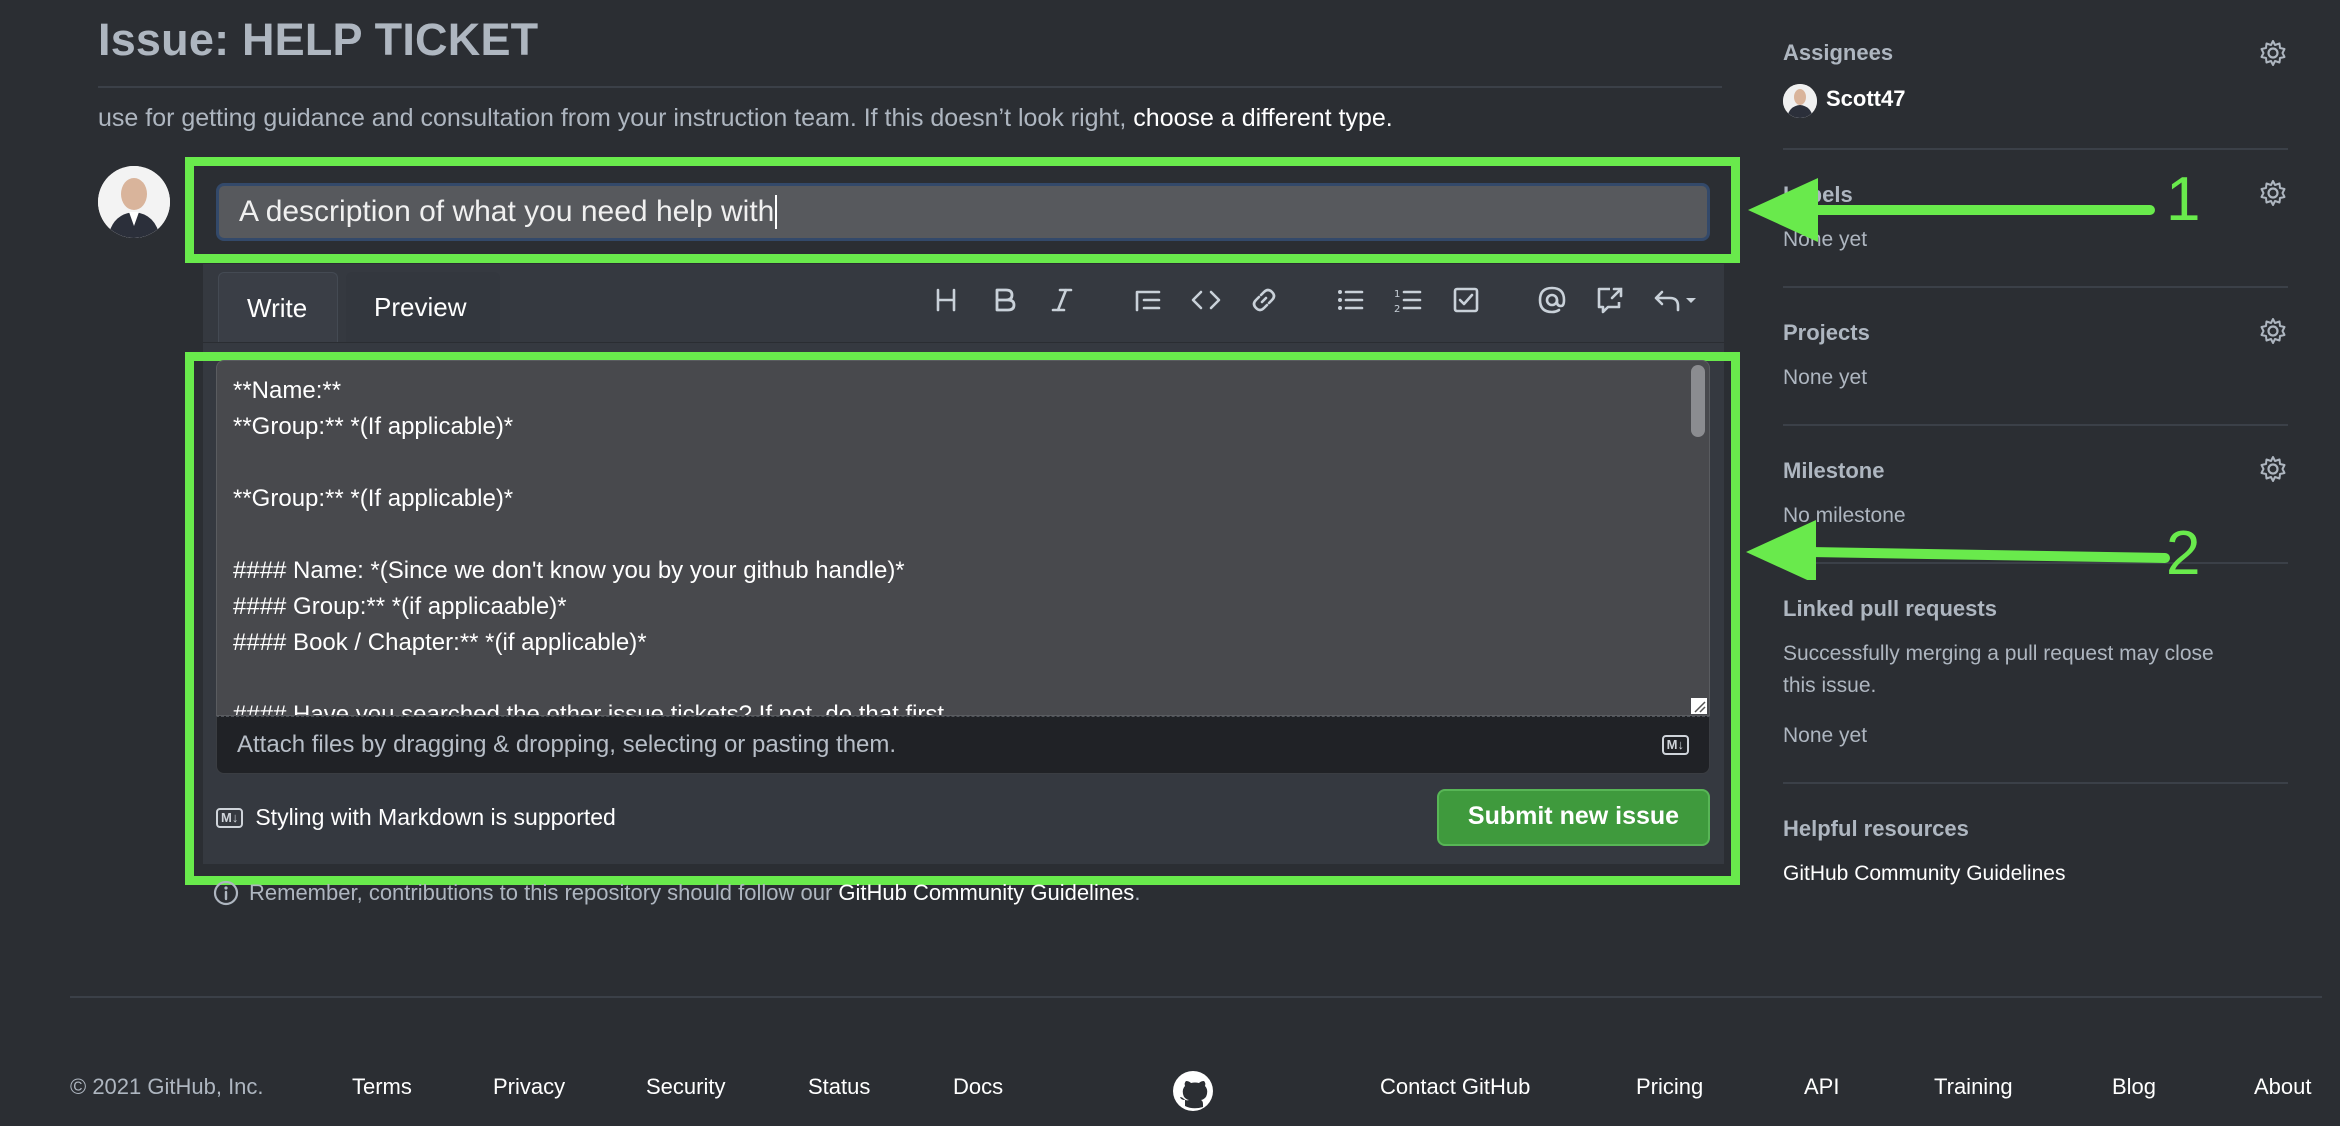 This screenshot has height=1126, width=2340. I want to click on footer-link-api: API, so click(1821, 1087).